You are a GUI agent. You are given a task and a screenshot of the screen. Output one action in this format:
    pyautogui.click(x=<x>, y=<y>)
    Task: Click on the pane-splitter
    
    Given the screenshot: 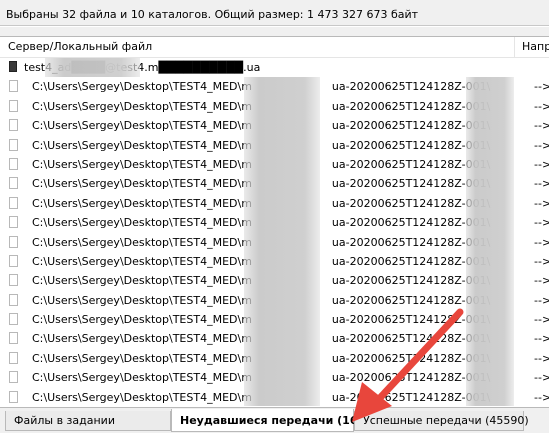 What is the action you would take?
    pyautogui.click(x=274, y=32)
    